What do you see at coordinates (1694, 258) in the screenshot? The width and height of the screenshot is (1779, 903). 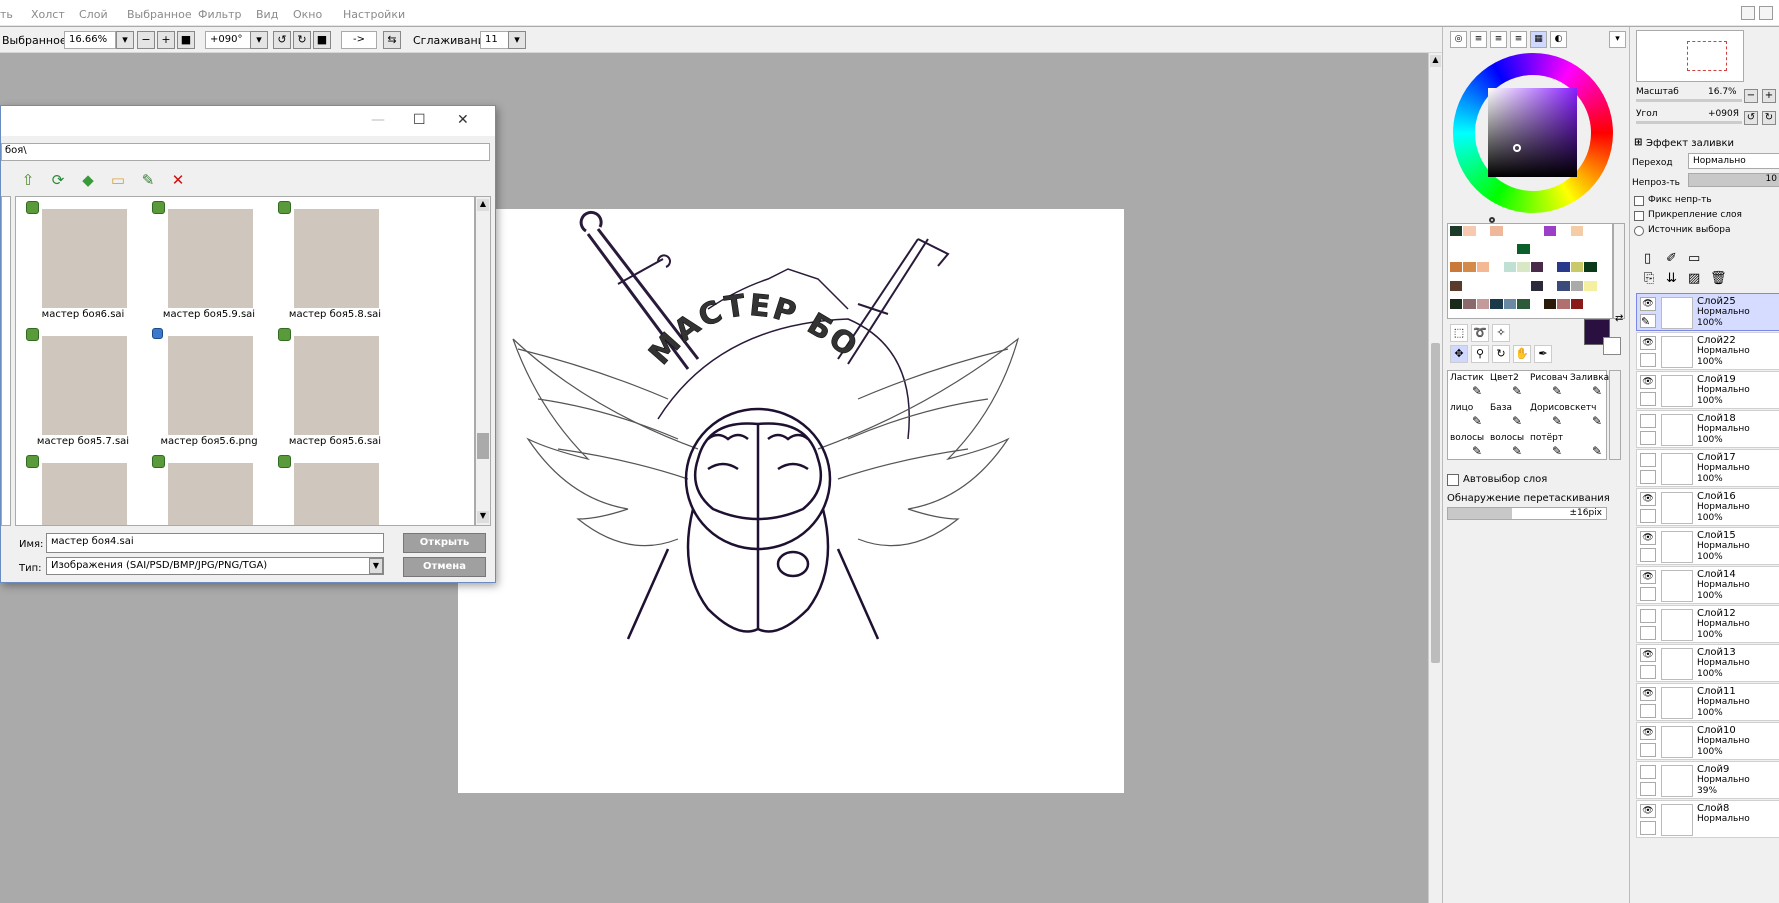 I see `new-folder-icon: ▭` at bounding box center [1694, 258].